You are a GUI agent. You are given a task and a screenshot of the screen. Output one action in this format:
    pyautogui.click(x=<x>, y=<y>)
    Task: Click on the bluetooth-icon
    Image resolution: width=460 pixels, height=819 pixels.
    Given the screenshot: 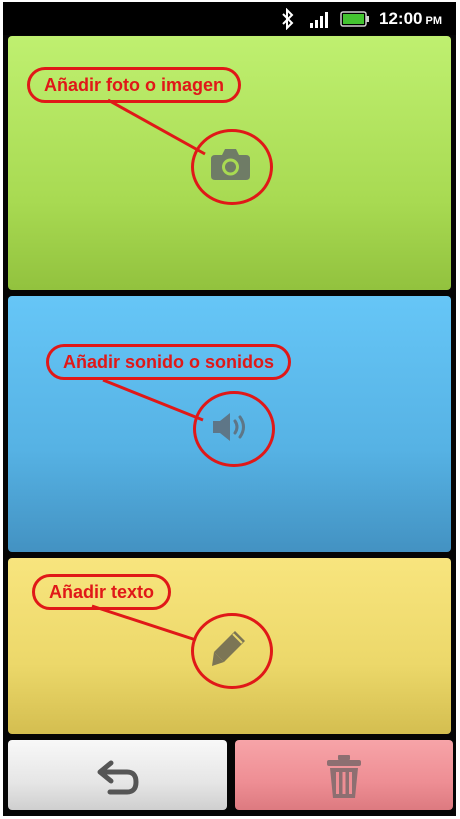 What is the action you would take?
    pyautogui.click(x=288, y=19)
    